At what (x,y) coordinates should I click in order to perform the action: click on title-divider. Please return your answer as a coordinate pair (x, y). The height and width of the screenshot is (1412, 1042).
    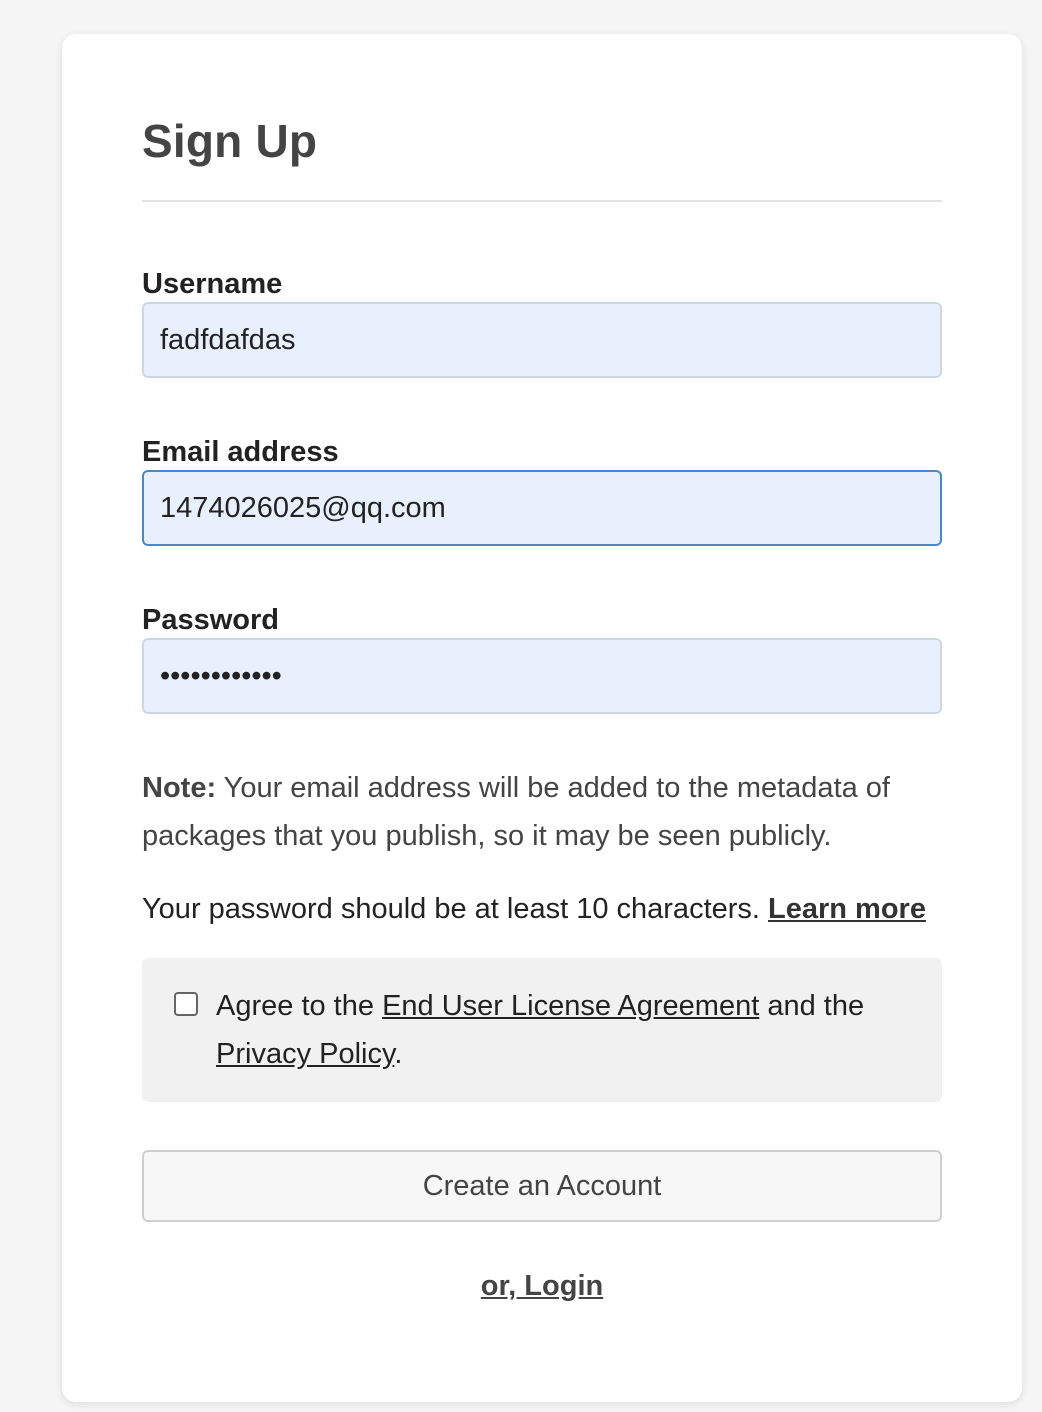
    Looking at the image, I should click on (542, 201).